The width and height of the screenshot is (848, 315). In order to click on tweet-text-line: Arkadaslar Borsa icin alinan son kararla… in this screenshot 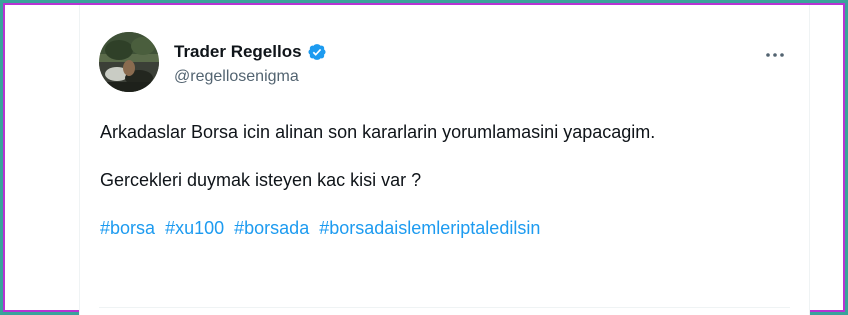, I will do `click(378, 132)`.